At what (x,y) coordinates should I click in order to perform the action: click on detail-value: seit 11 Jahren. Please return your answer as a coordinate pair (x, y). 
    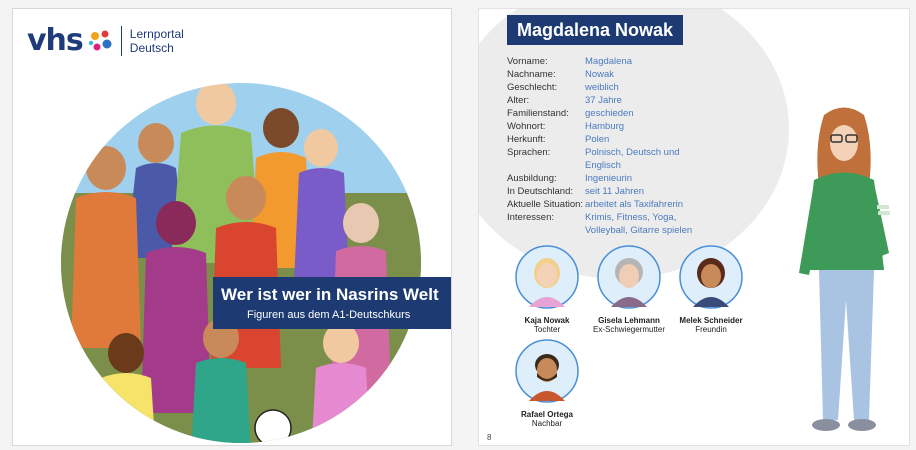
    Looking at the image, I should click on (614, 191).